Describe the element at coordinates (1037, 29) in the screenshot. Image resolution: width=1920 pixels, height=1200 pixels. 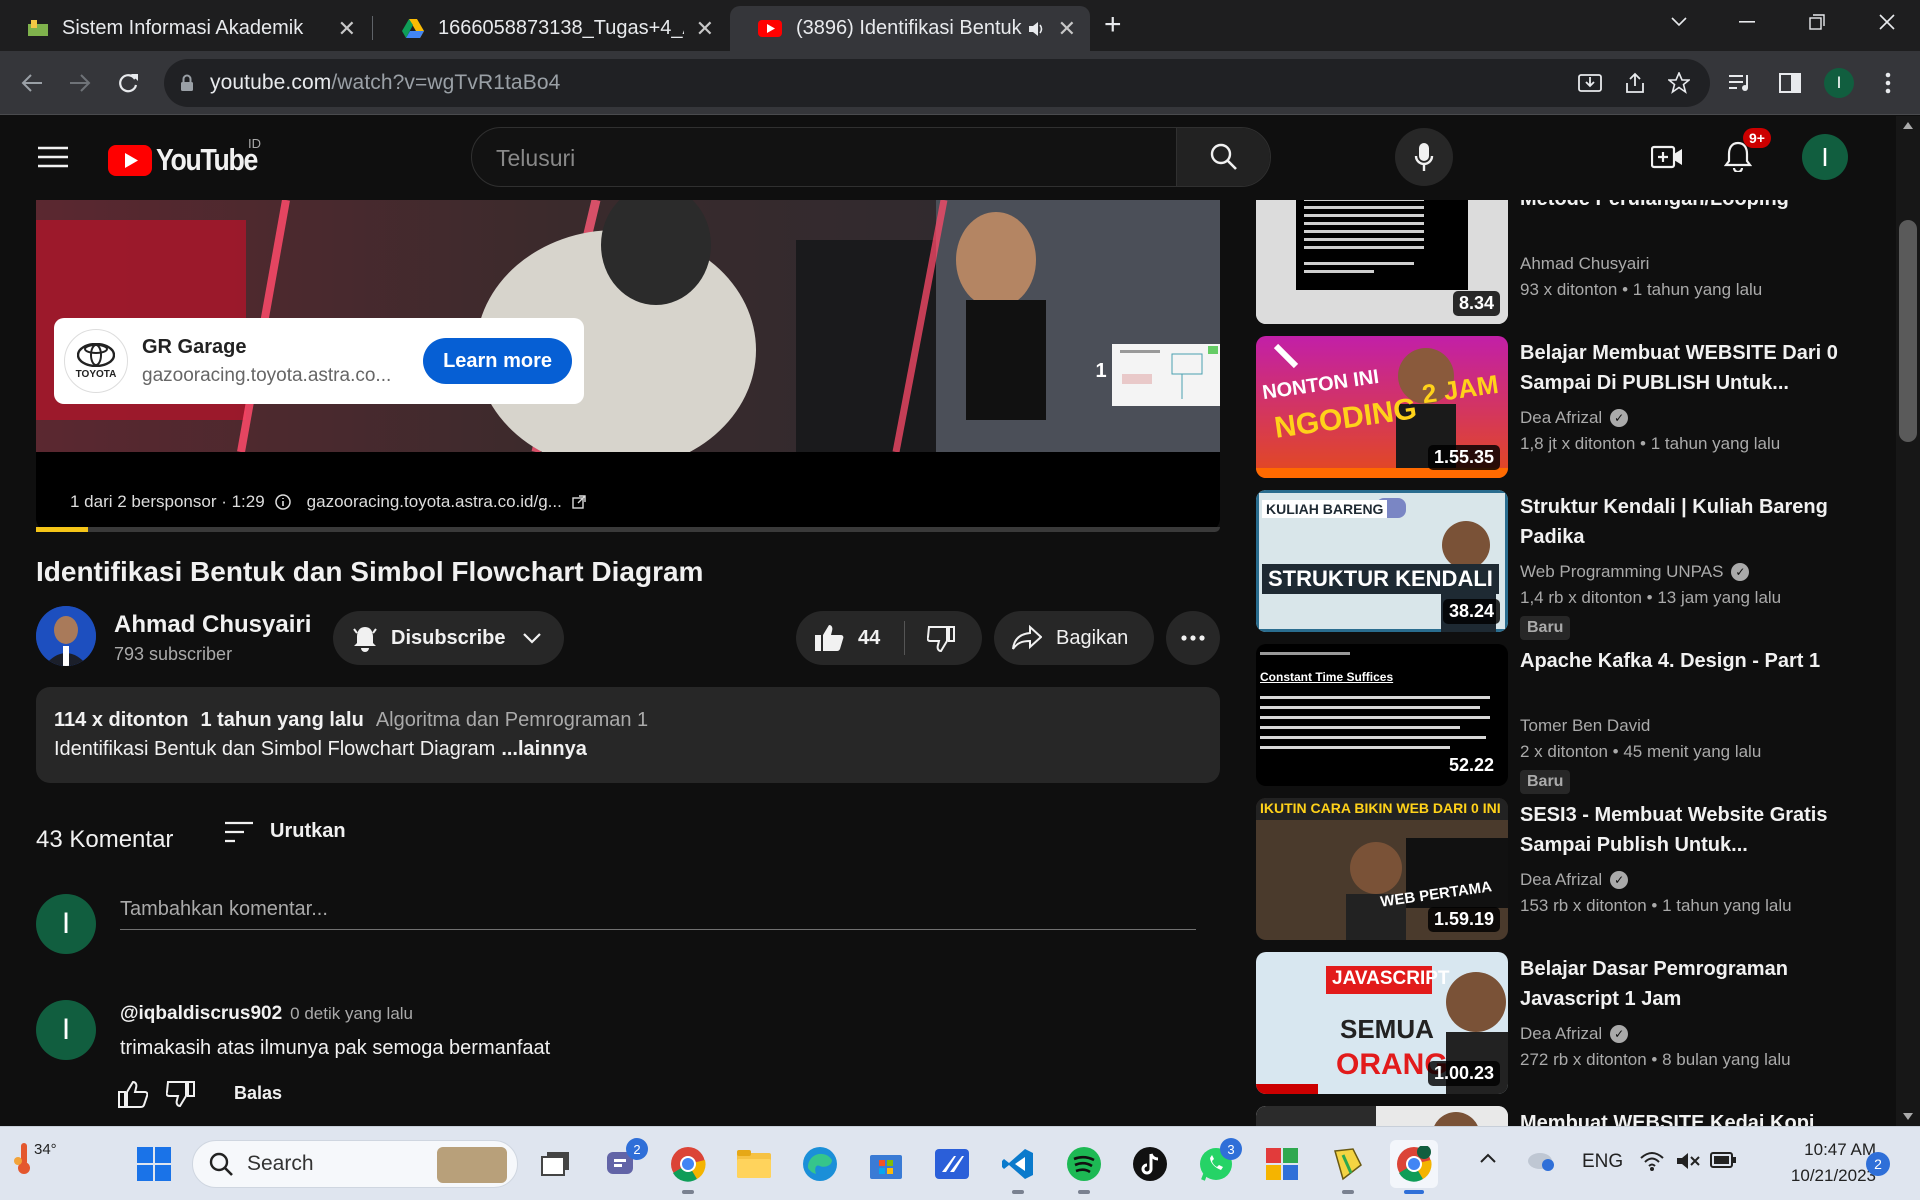
I see `speaker-icon` at that location.